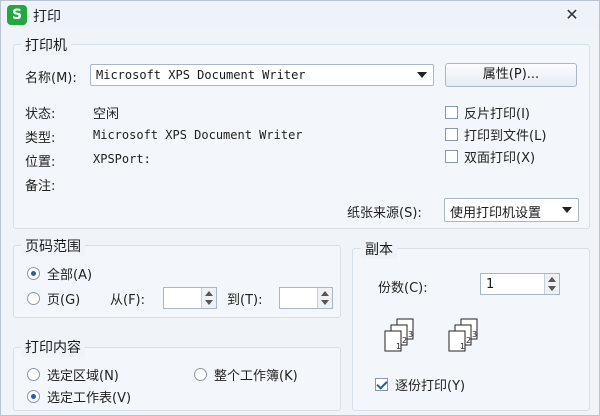 This screenshot has width=600, height=416. I want to click on from-label: 从(F):, so click(128, 300).